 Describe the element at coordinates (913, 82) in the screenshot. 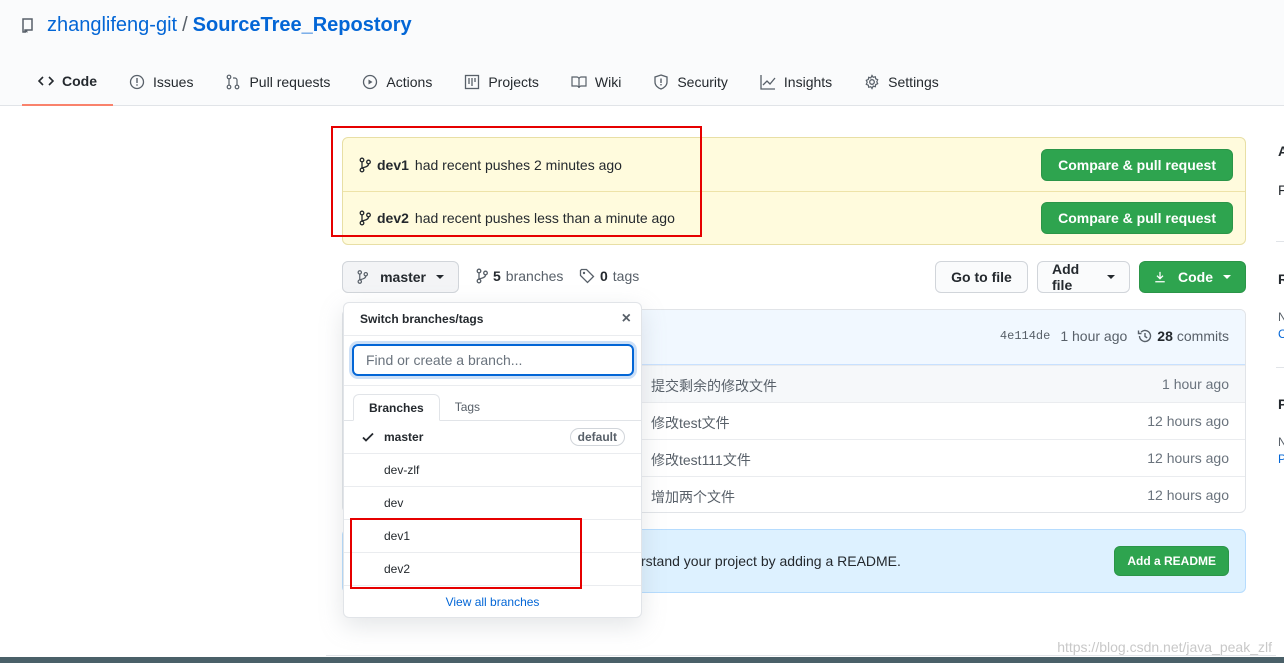

I see `tab-label: Settings` at that location.